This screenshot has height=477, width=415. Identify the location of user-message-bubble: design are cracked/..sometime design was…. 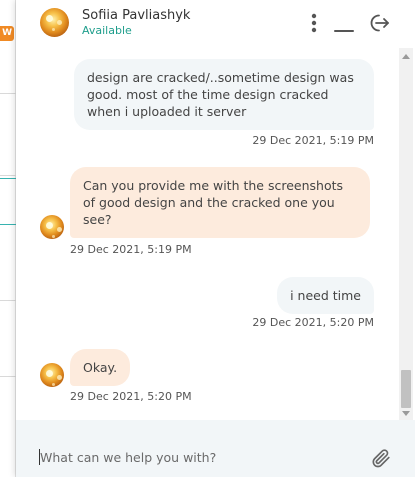
(224, 94).